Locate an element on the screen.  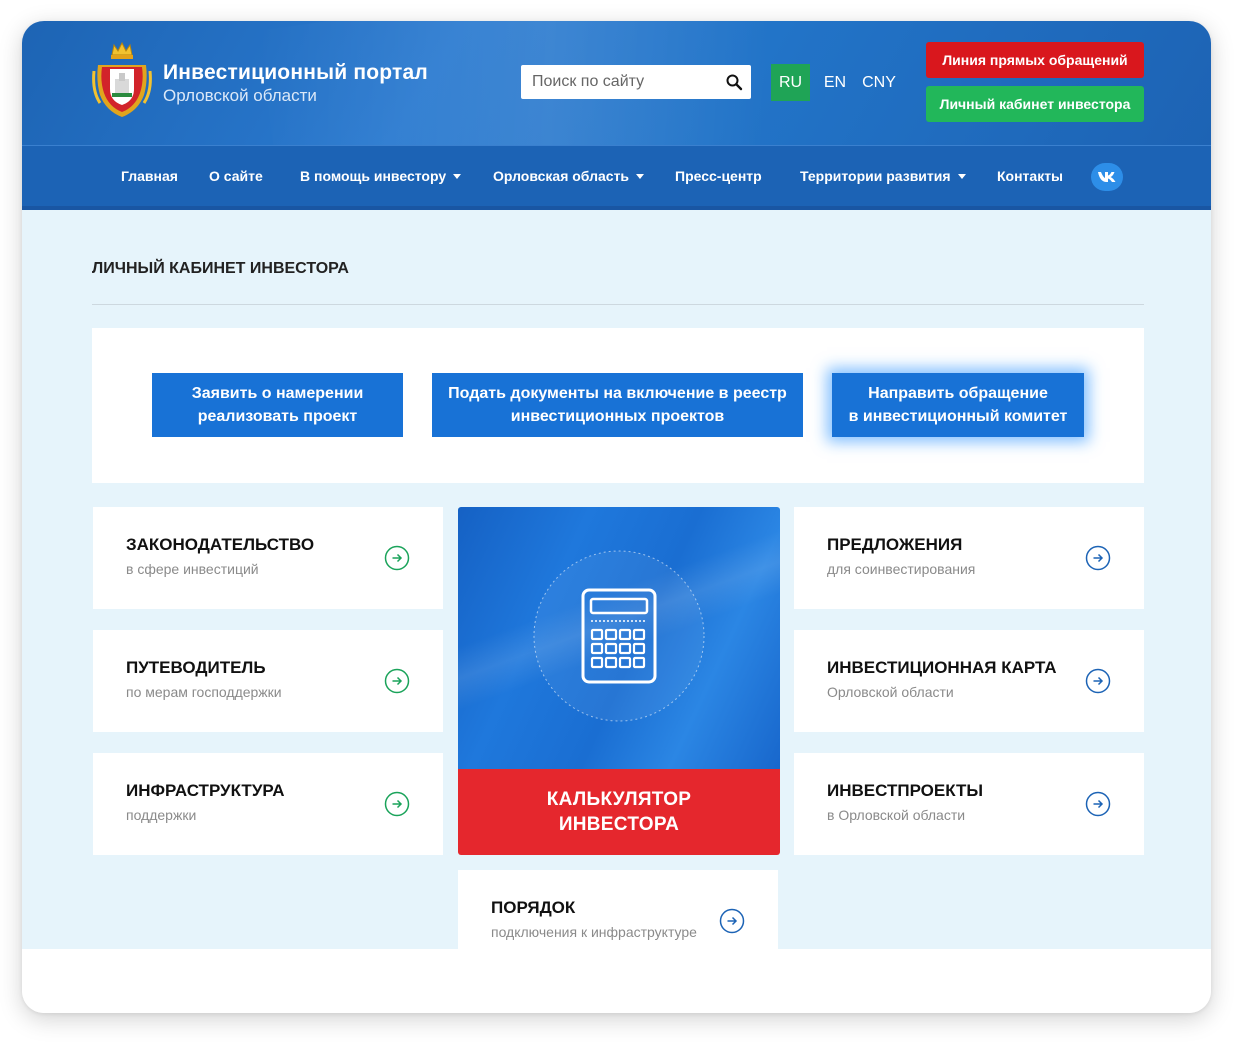
calculator-line: ИНВЕСТОРА is located at coordinates (619, 824).